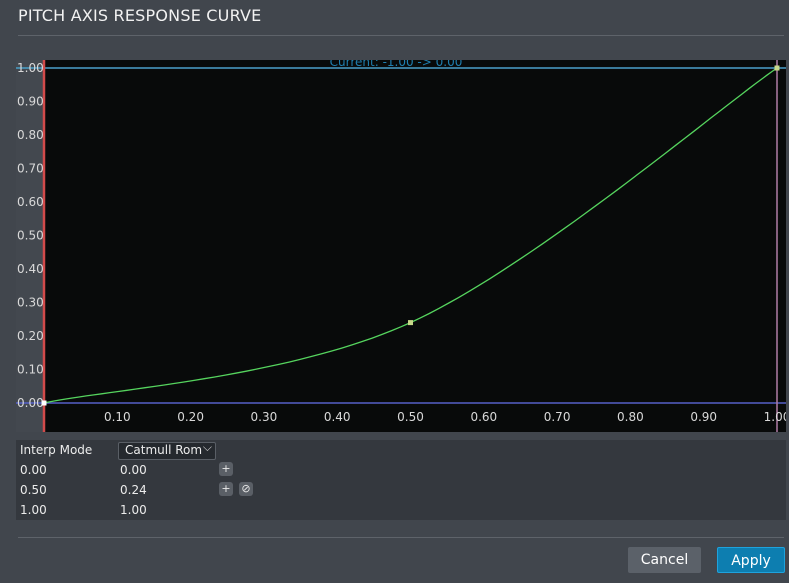 The width and height of the screenshot is (789, 583). Describe the element at coordinates (264, 417) in the screenshot. I see `x-tick-label: 0.30` at that location.